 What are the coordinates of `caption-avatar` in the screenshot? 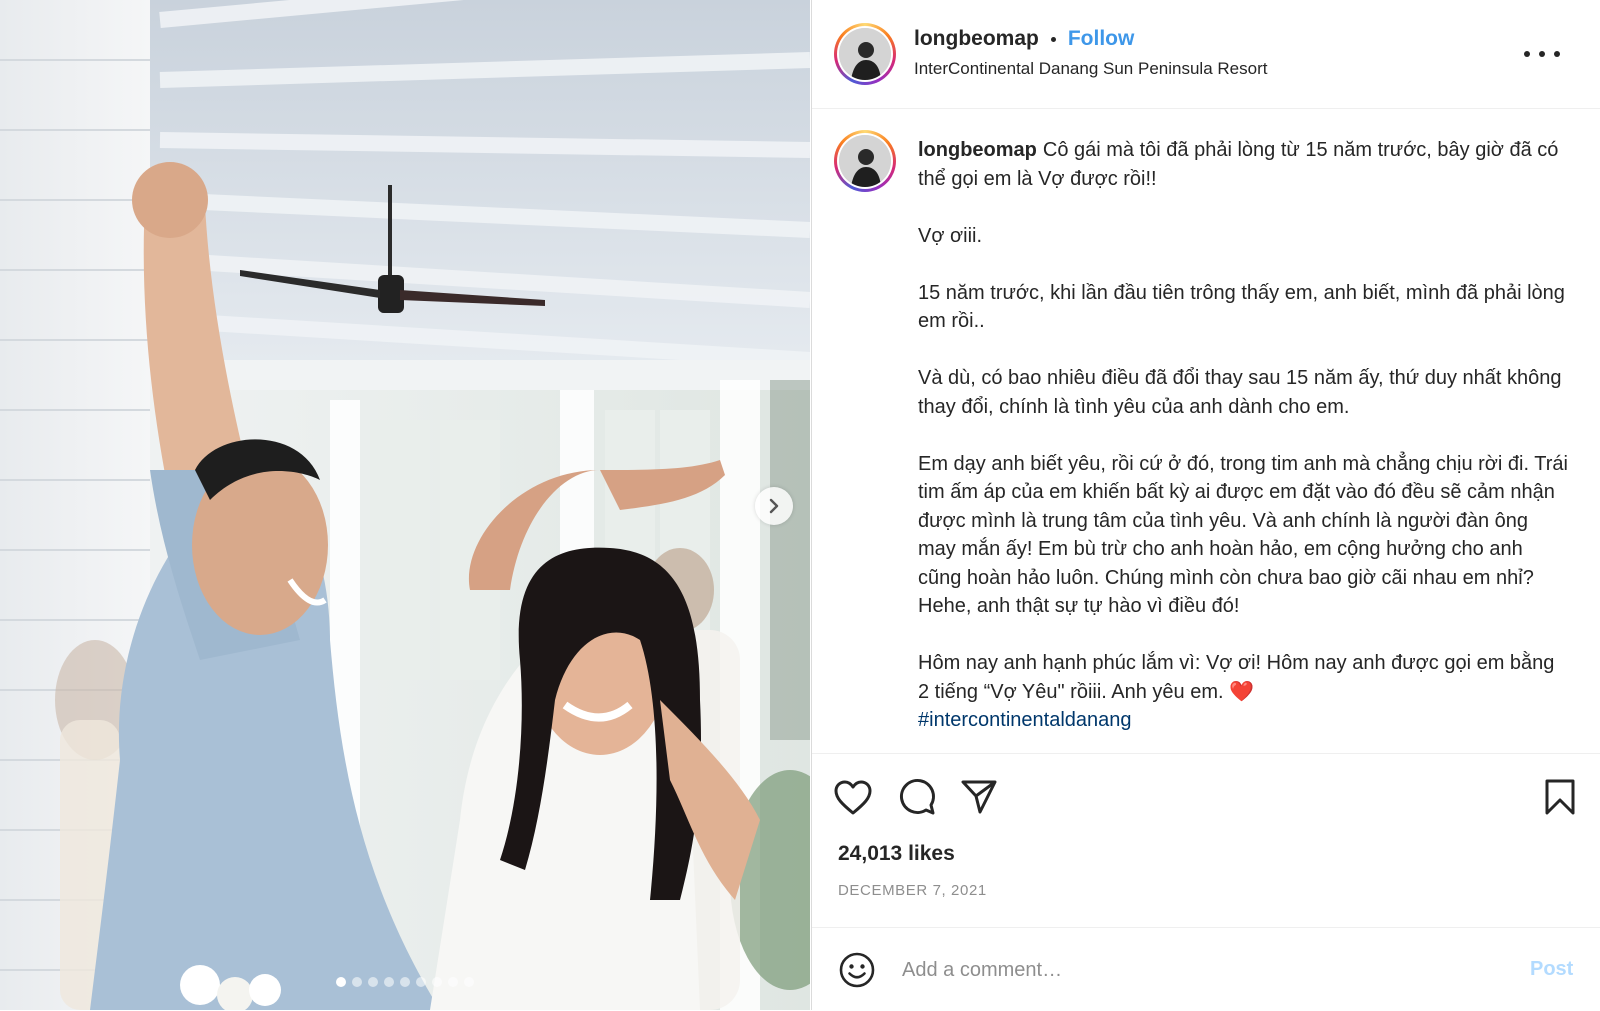 It's located at (865, 161).